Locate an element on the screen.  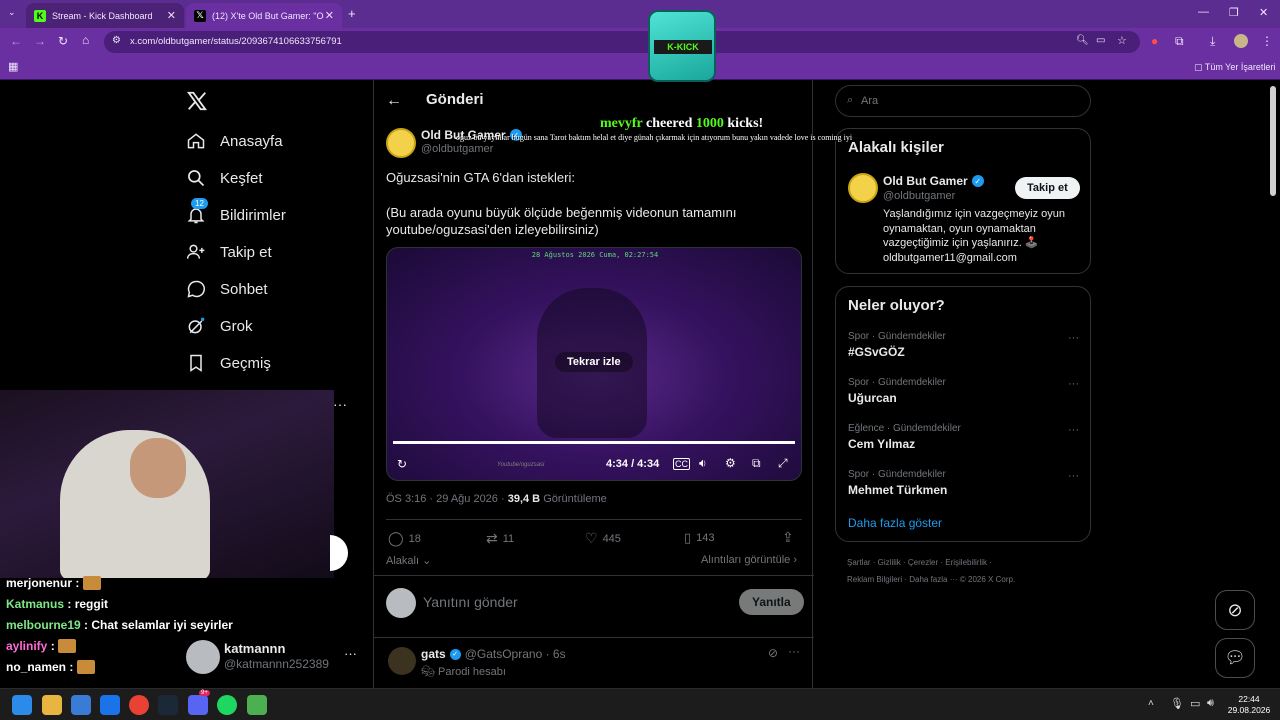
back-icon: ← is located at coordinates (16, 41).